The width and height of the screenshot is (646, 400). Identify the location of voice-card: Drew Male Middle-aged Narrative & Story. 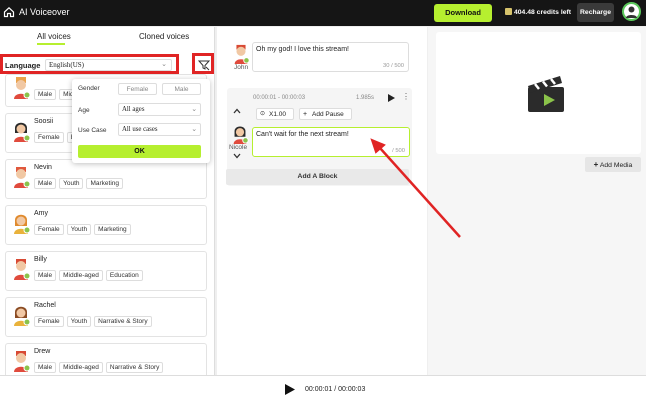
(106, 359).